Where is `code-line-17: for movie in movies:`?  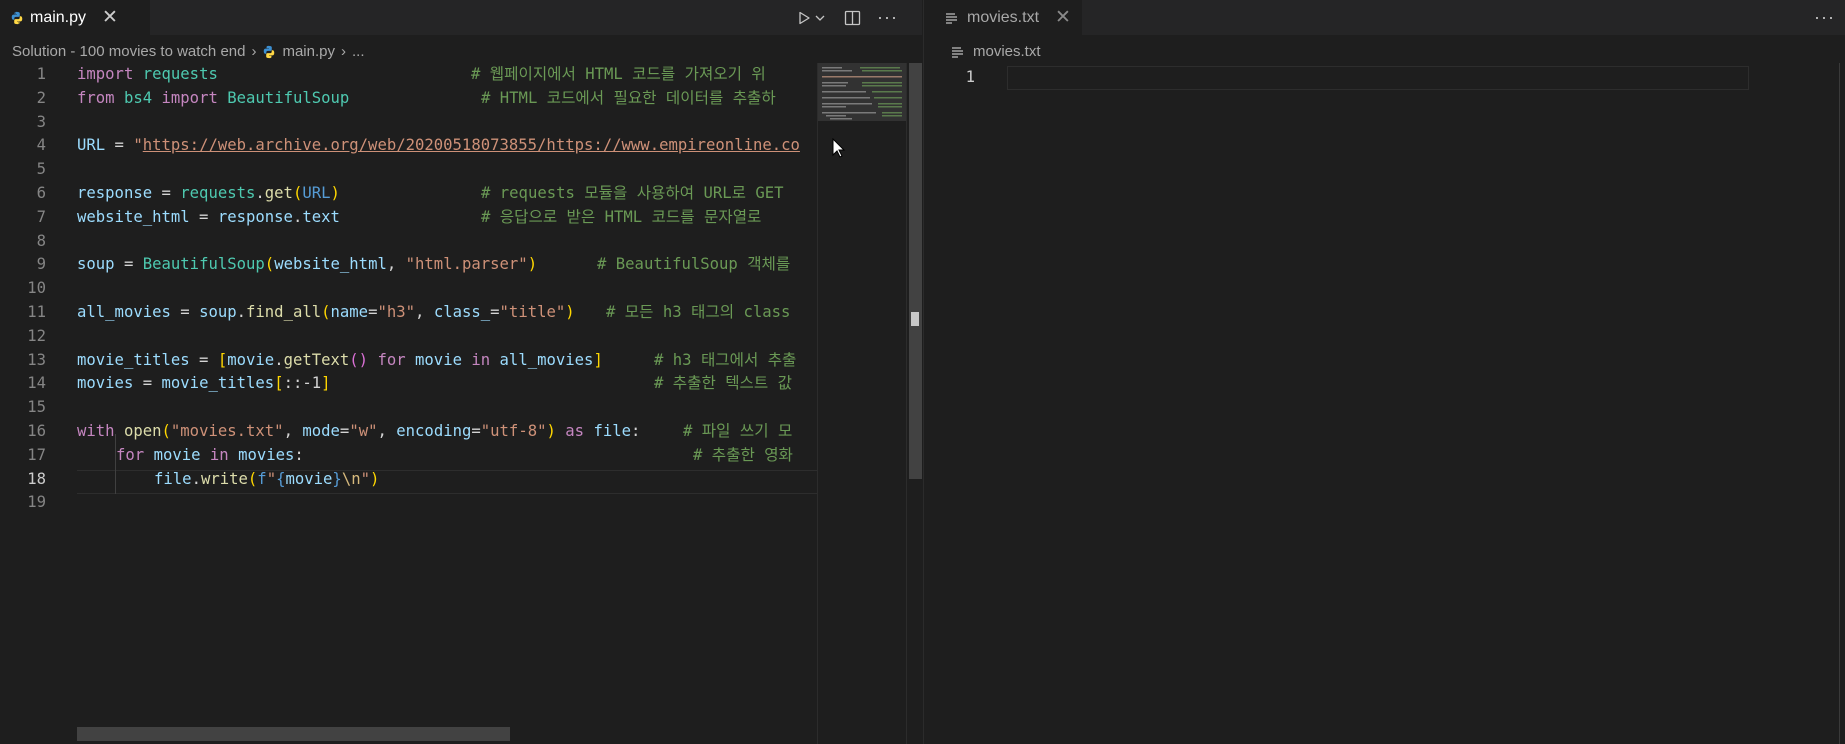
code-line-17: for movie in movies: is located at coordinates (210, 454).